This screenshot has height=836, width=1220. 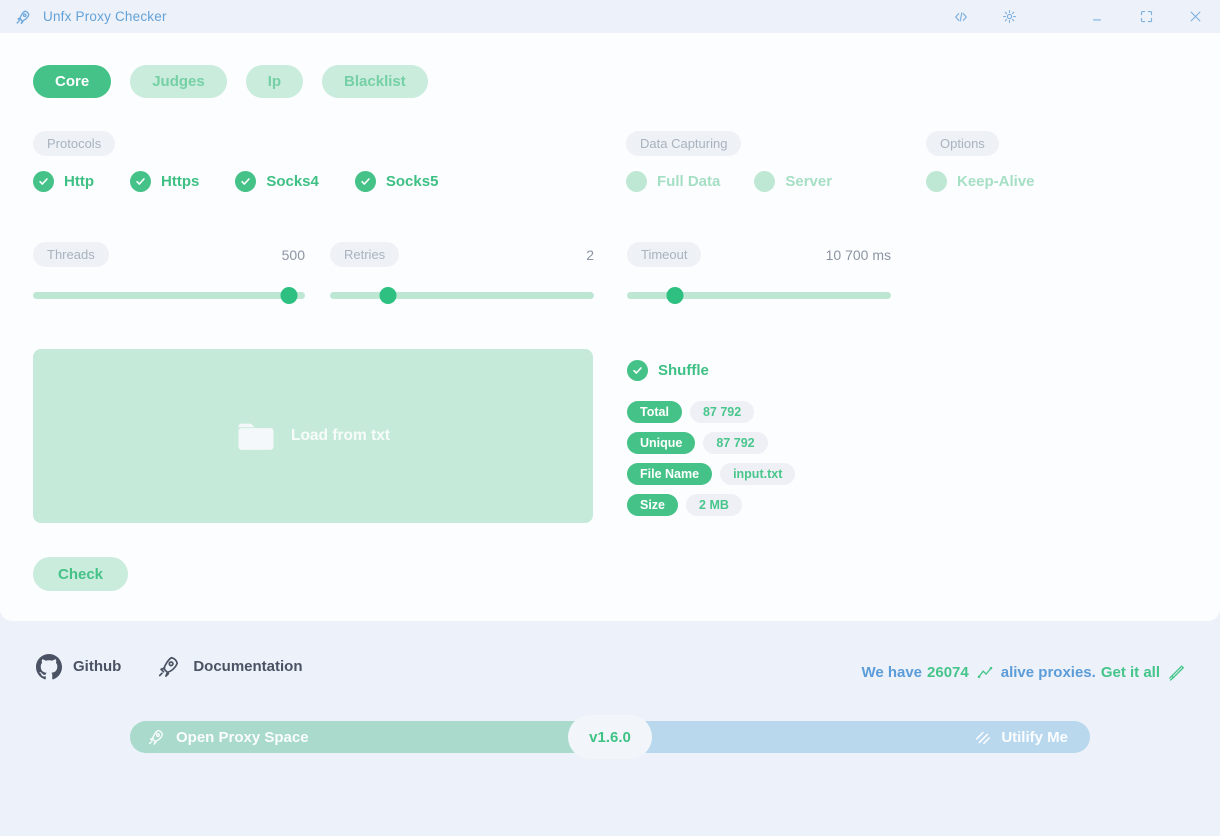 I want to click on stat-key-badge: Size, so click(x=653, y=505).